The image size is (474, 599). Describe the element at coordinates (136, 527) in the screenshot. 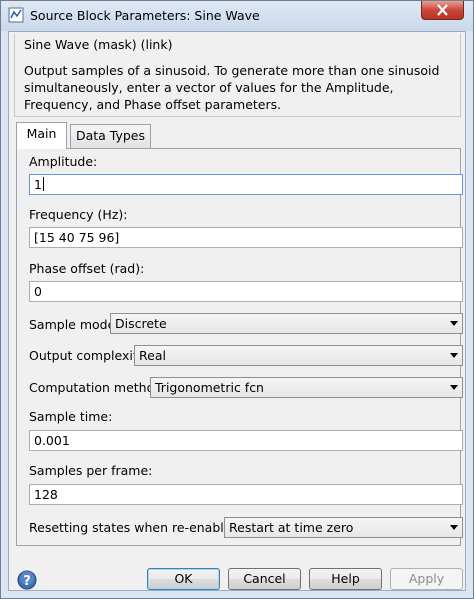

I see `resetting-states-label: Resetting states when re-enabled:` at that location.